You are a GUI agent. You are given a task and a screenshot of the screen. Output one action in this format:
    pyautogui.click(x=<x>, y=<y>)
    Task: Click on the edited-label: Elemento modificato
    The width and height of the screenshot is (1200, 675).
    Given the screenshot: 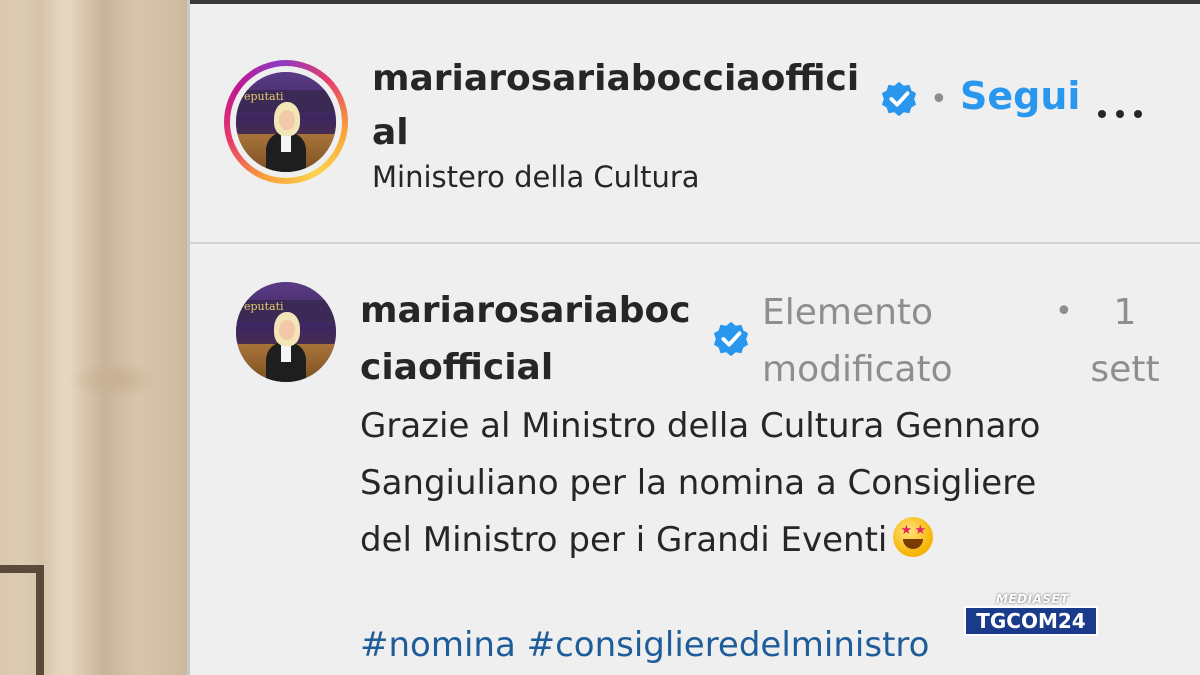 What is the action you would take?
    pyautogui.click(x=857, y=341)
    